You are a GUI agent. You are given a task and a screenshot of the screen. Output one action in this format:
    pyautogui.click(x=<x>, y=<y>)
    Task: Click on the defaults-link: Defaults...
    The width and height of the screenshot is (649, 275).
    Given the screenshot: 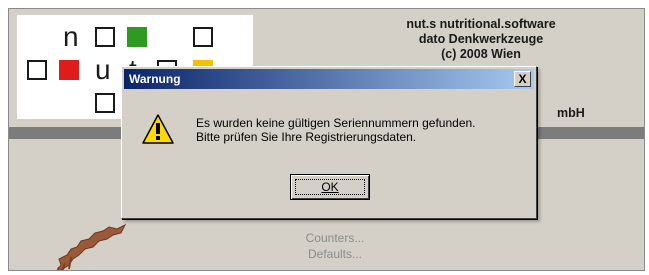 What is the action you would take?
    pyautogui.click(x=335, y=254)
    